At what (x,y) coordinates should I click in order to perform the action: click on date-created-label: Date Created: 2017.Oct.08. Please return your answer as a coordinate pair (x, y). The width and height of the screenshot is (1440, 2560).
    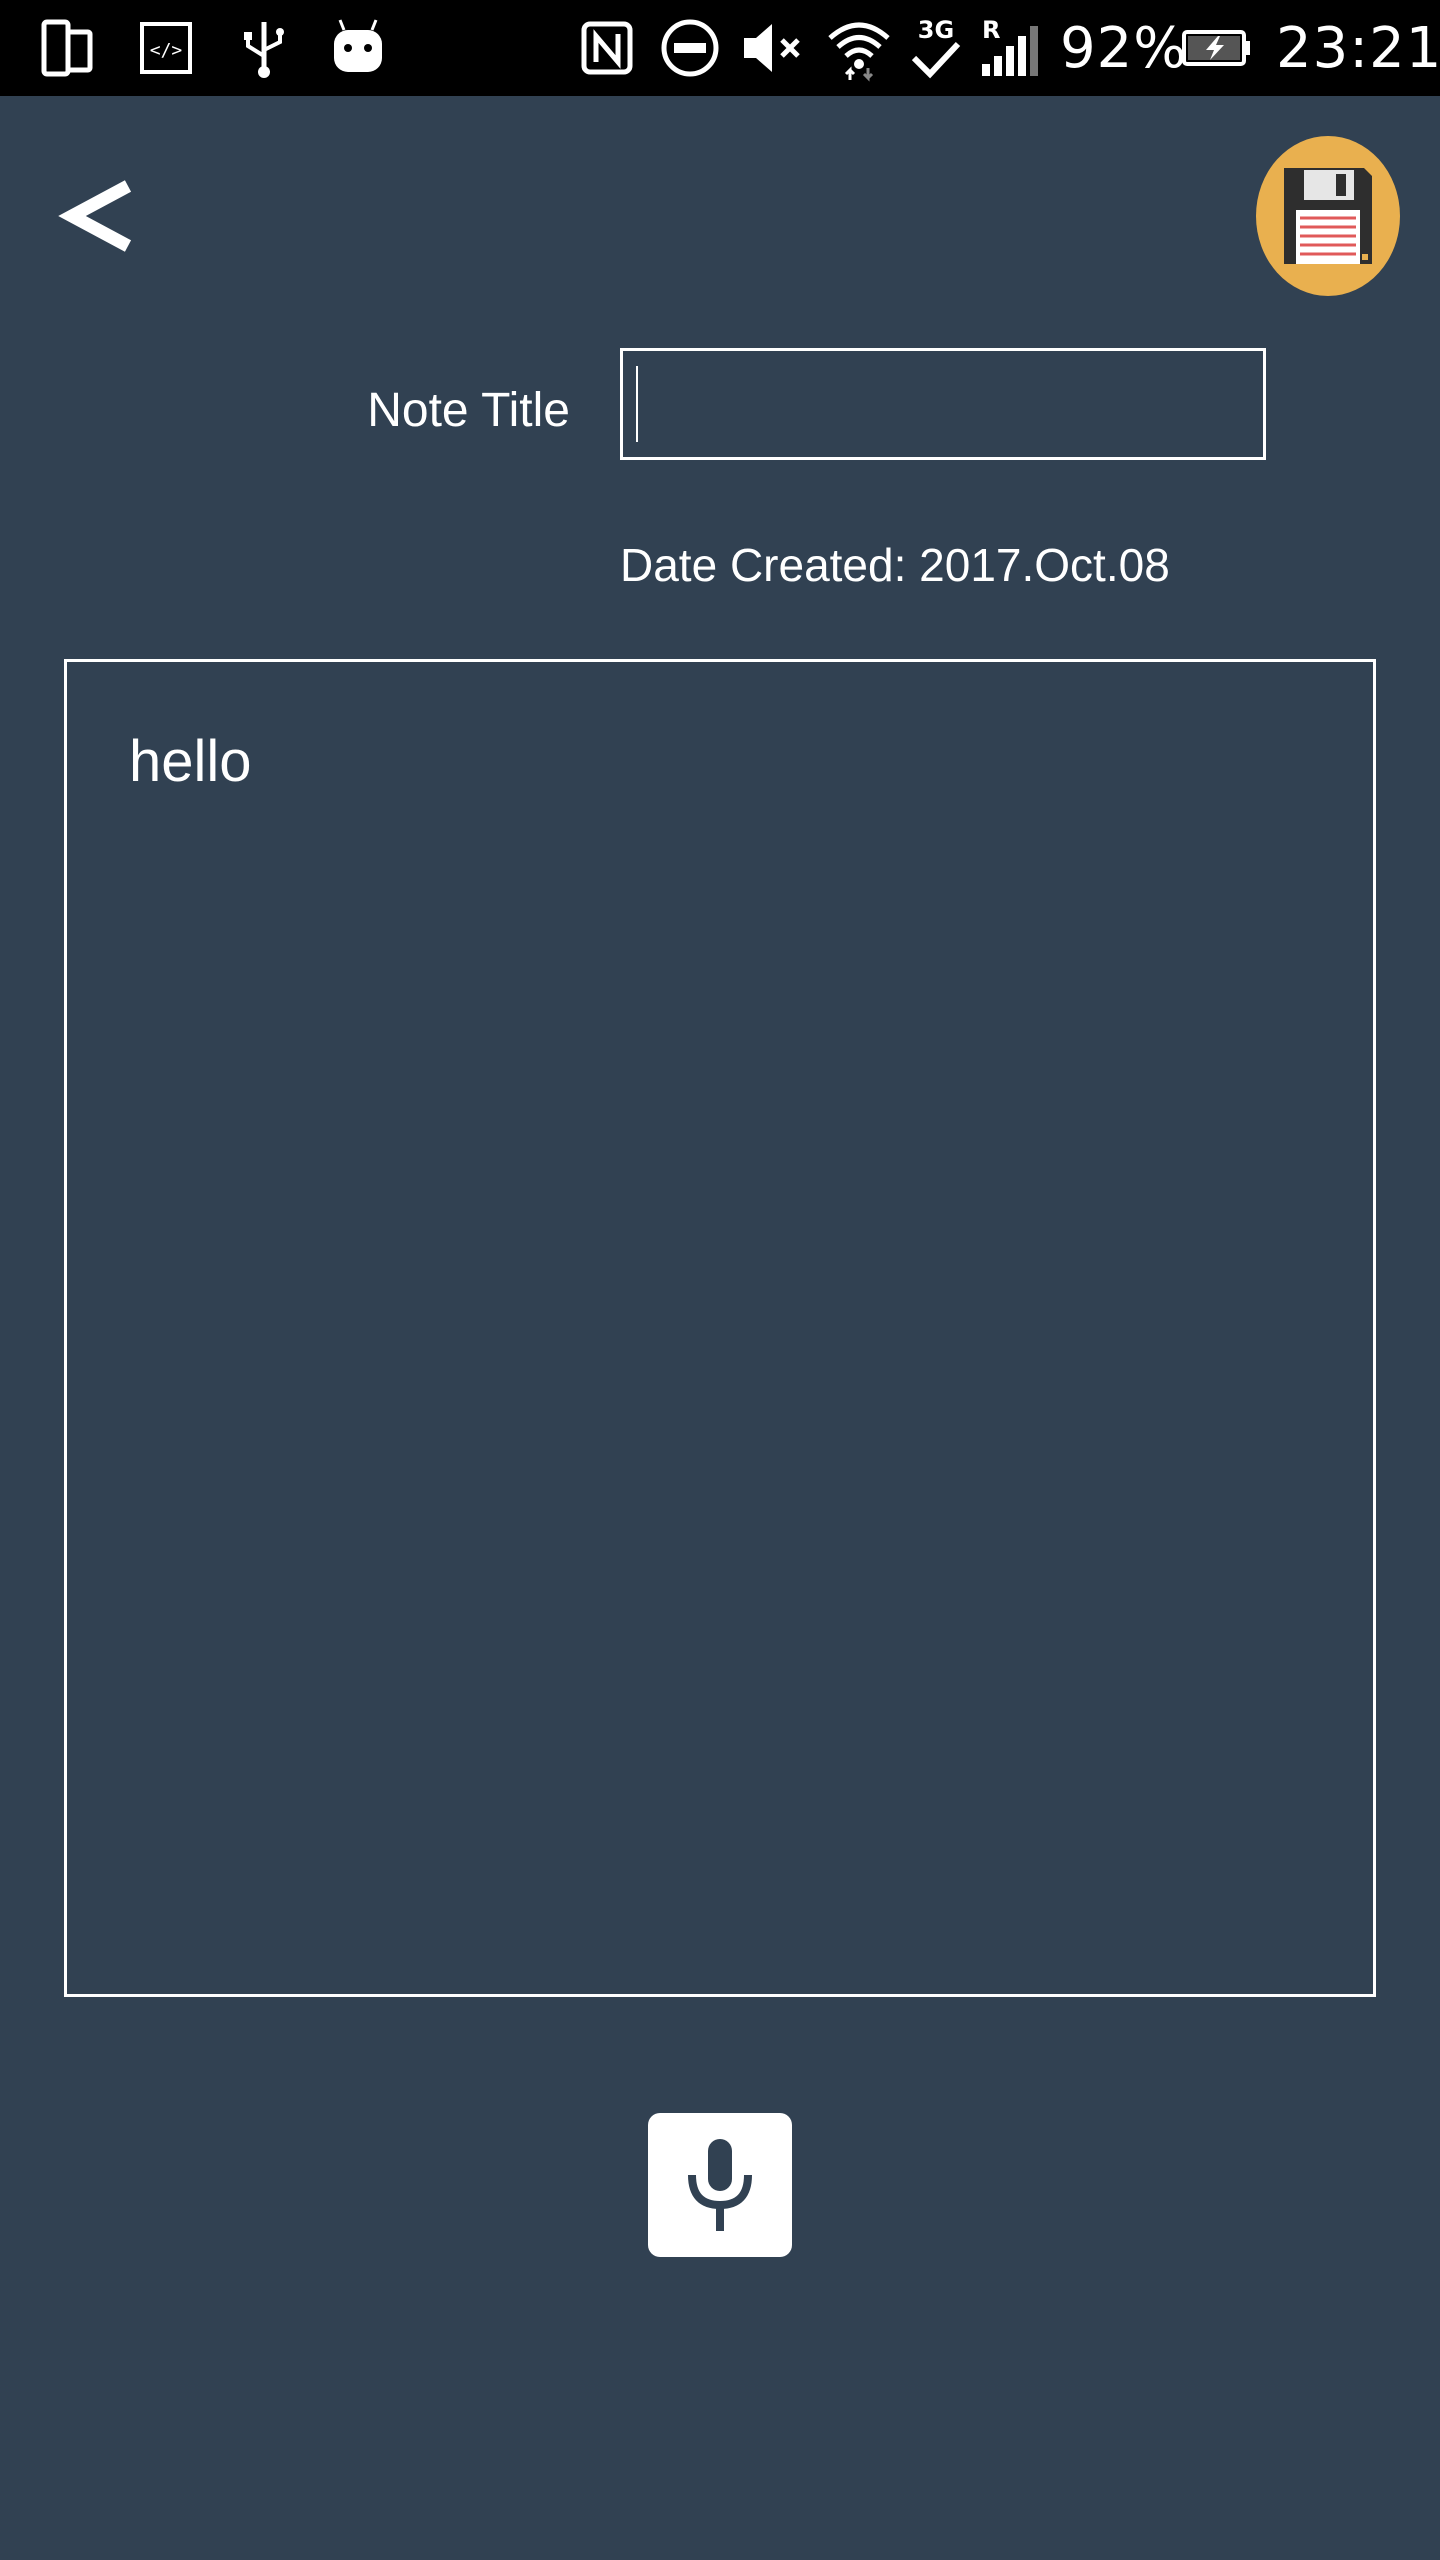
    Looking at the image, I should click on (895, 565).